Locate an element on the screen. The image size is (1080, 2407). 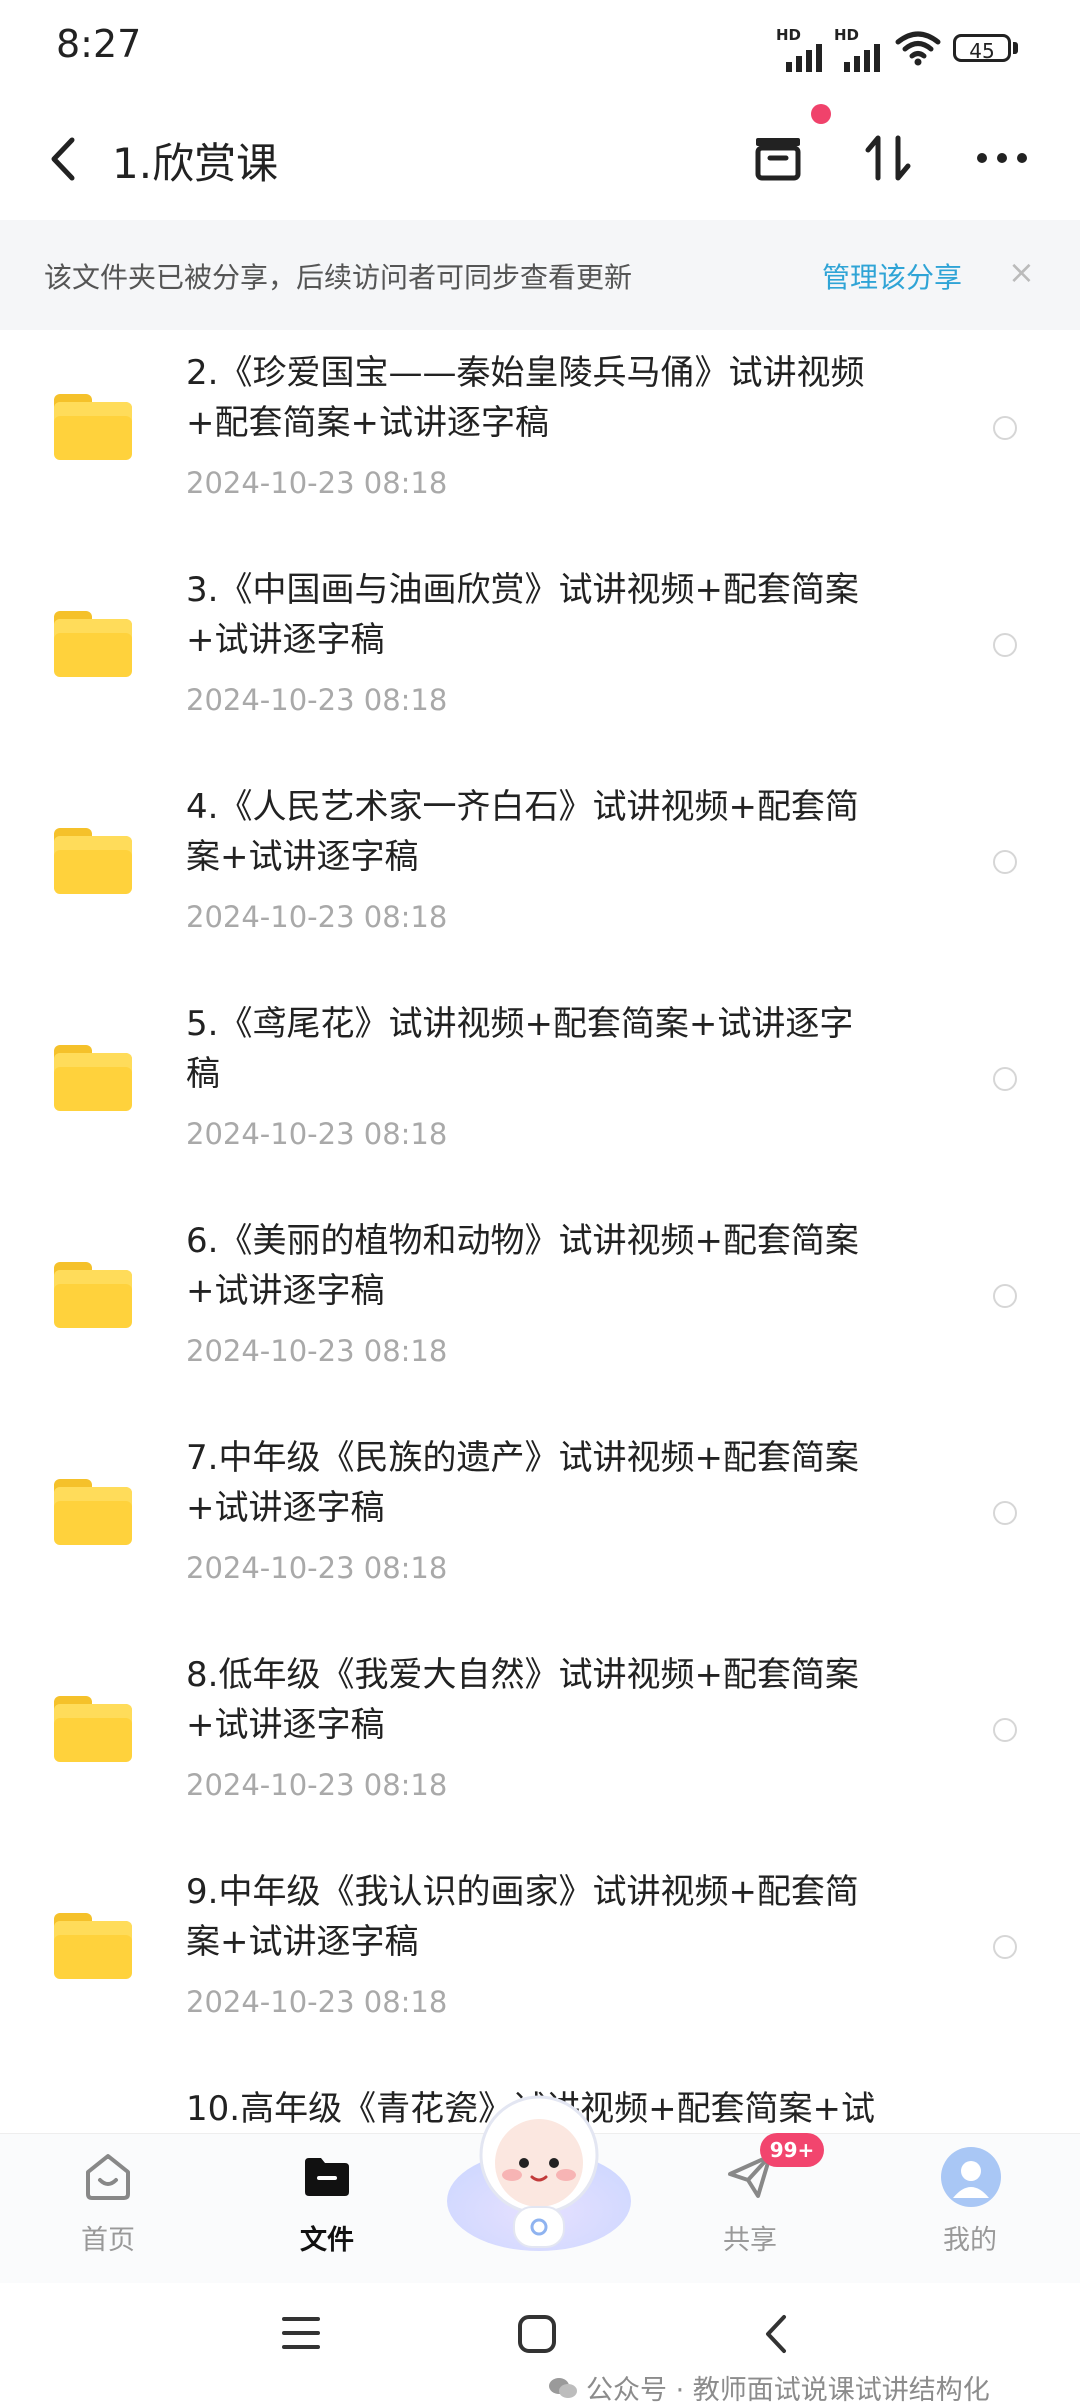
file-title: 9.中年级《我认识的画家》试讲视频+配套简 案+试讲逐字稿 is located at coordinates (522, 1917).